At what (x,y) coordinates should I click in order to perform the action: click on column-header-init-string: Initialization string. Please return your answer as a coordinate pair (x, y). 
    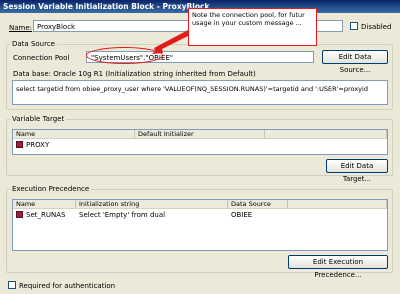
    Looking at the image, I should click on (152, 204).